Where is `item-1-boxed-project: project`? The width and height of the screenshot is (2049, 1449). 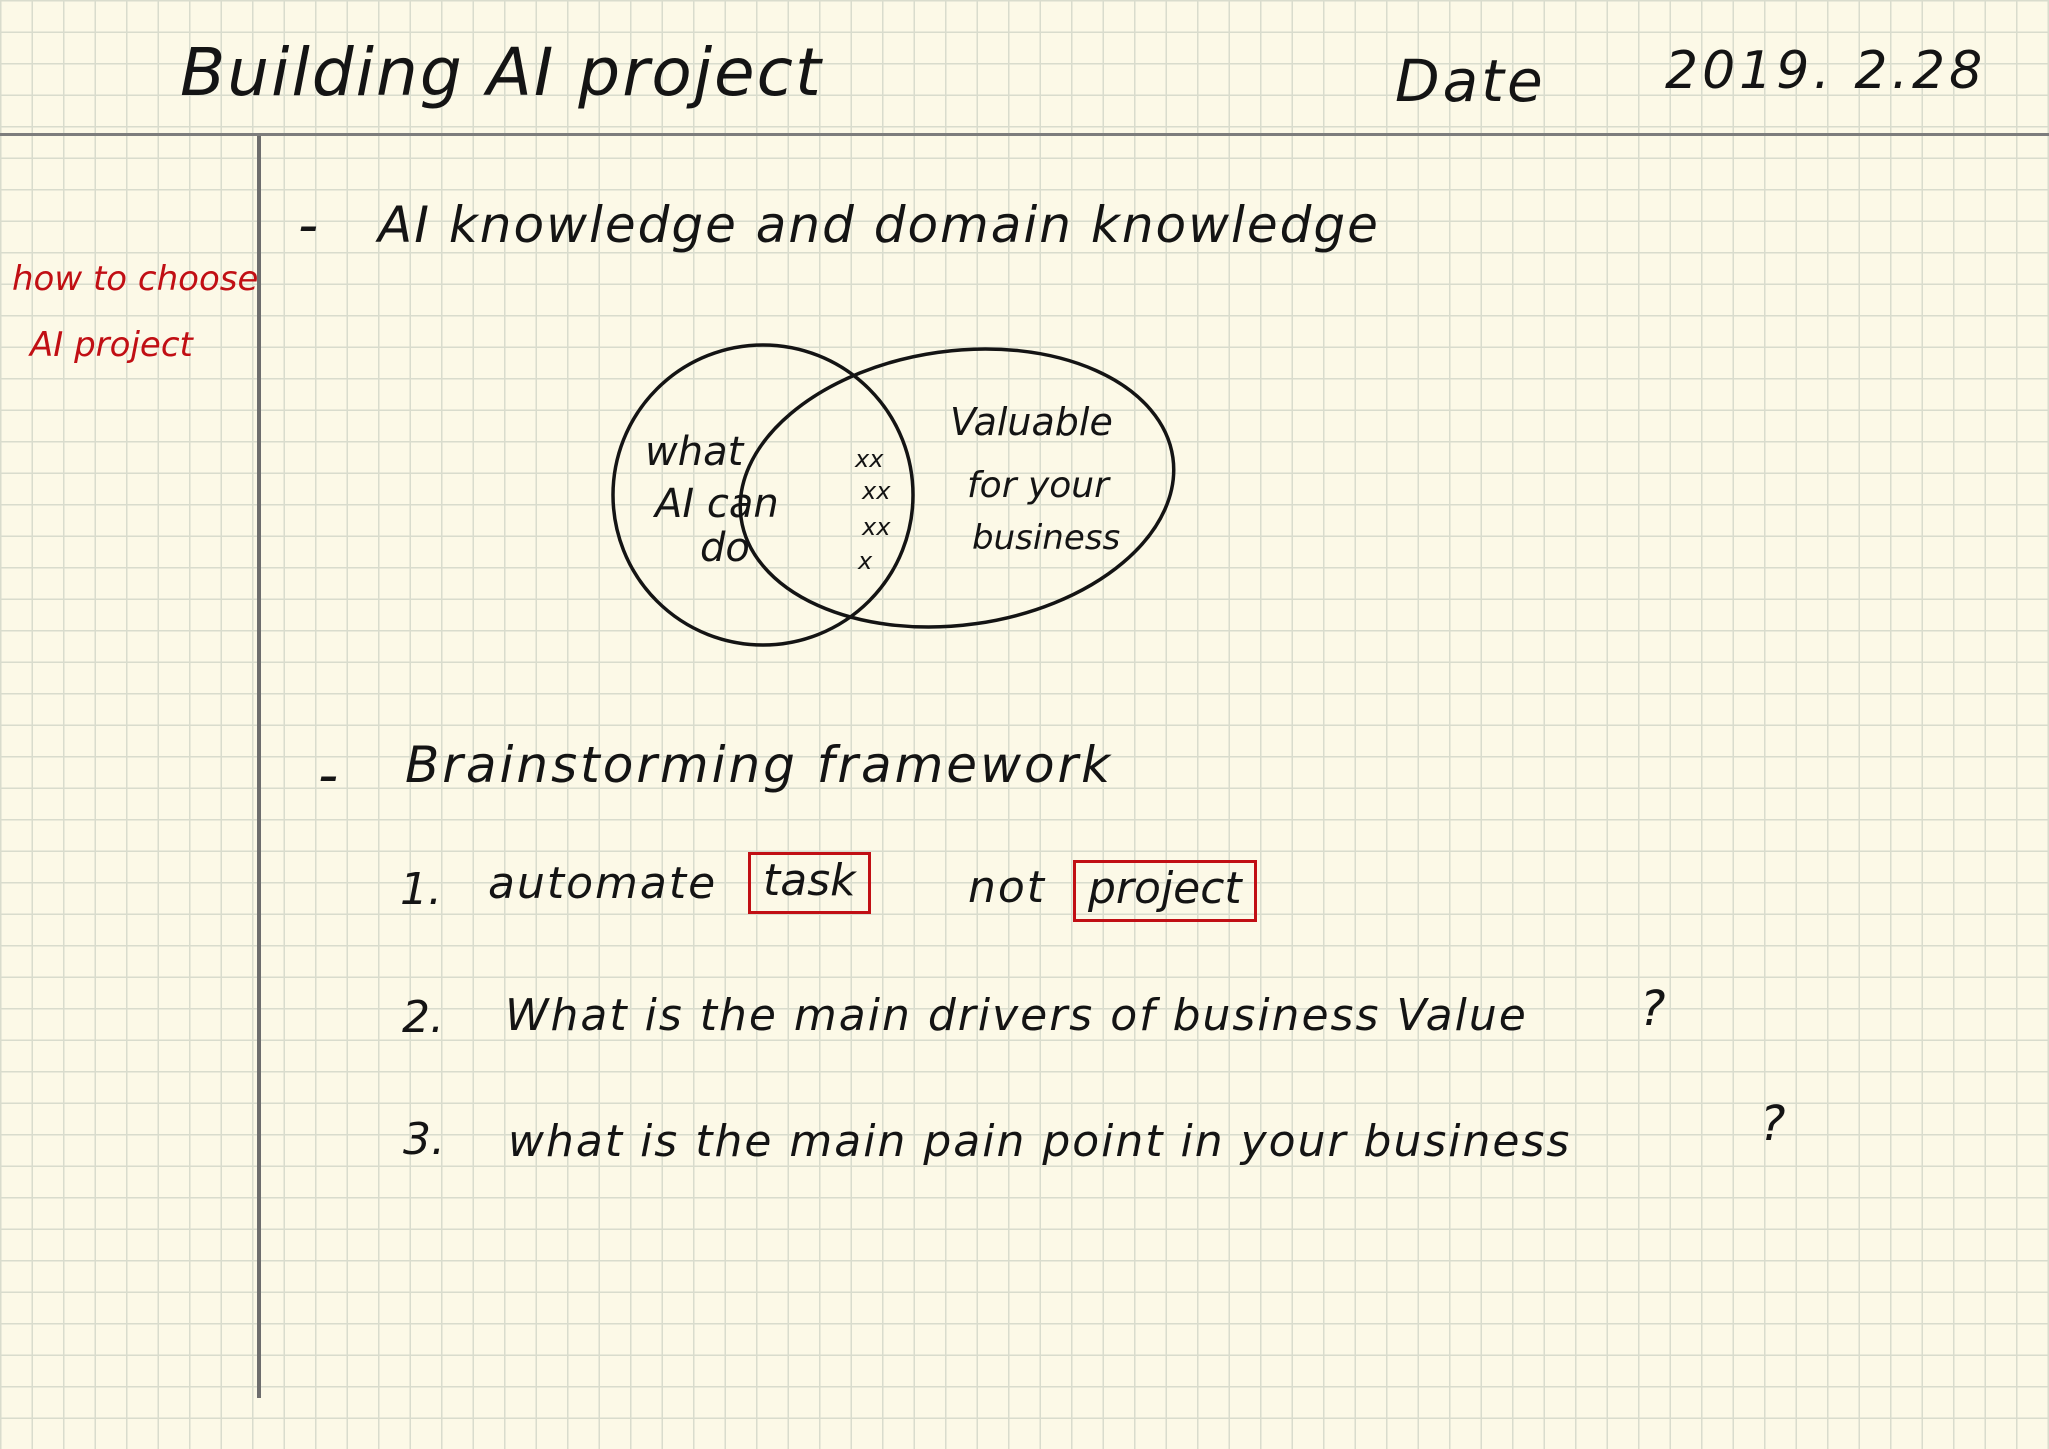 item-1-boxed-project: project is located at coordinates (1165, 891).